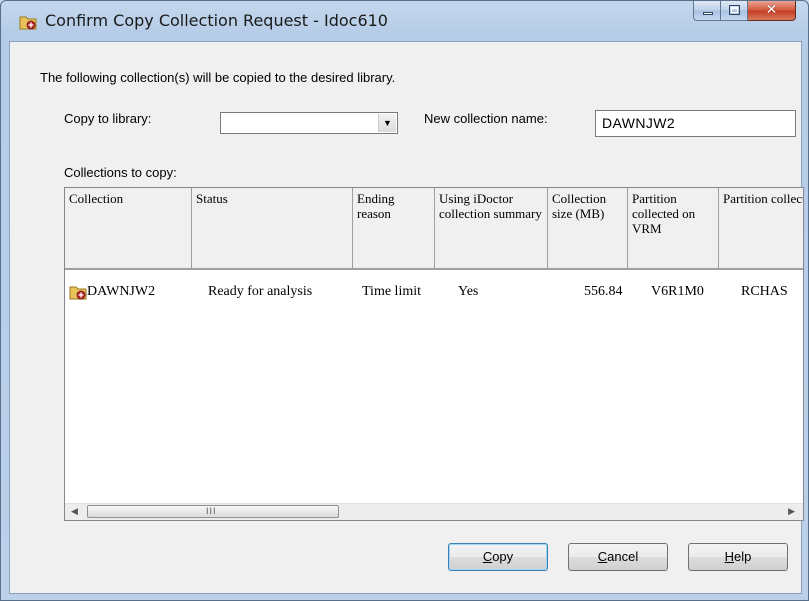 Image resolution: width=809 pixels, height=601 pixels. I want to click on copy-accelerator: C, so click(487, 556).